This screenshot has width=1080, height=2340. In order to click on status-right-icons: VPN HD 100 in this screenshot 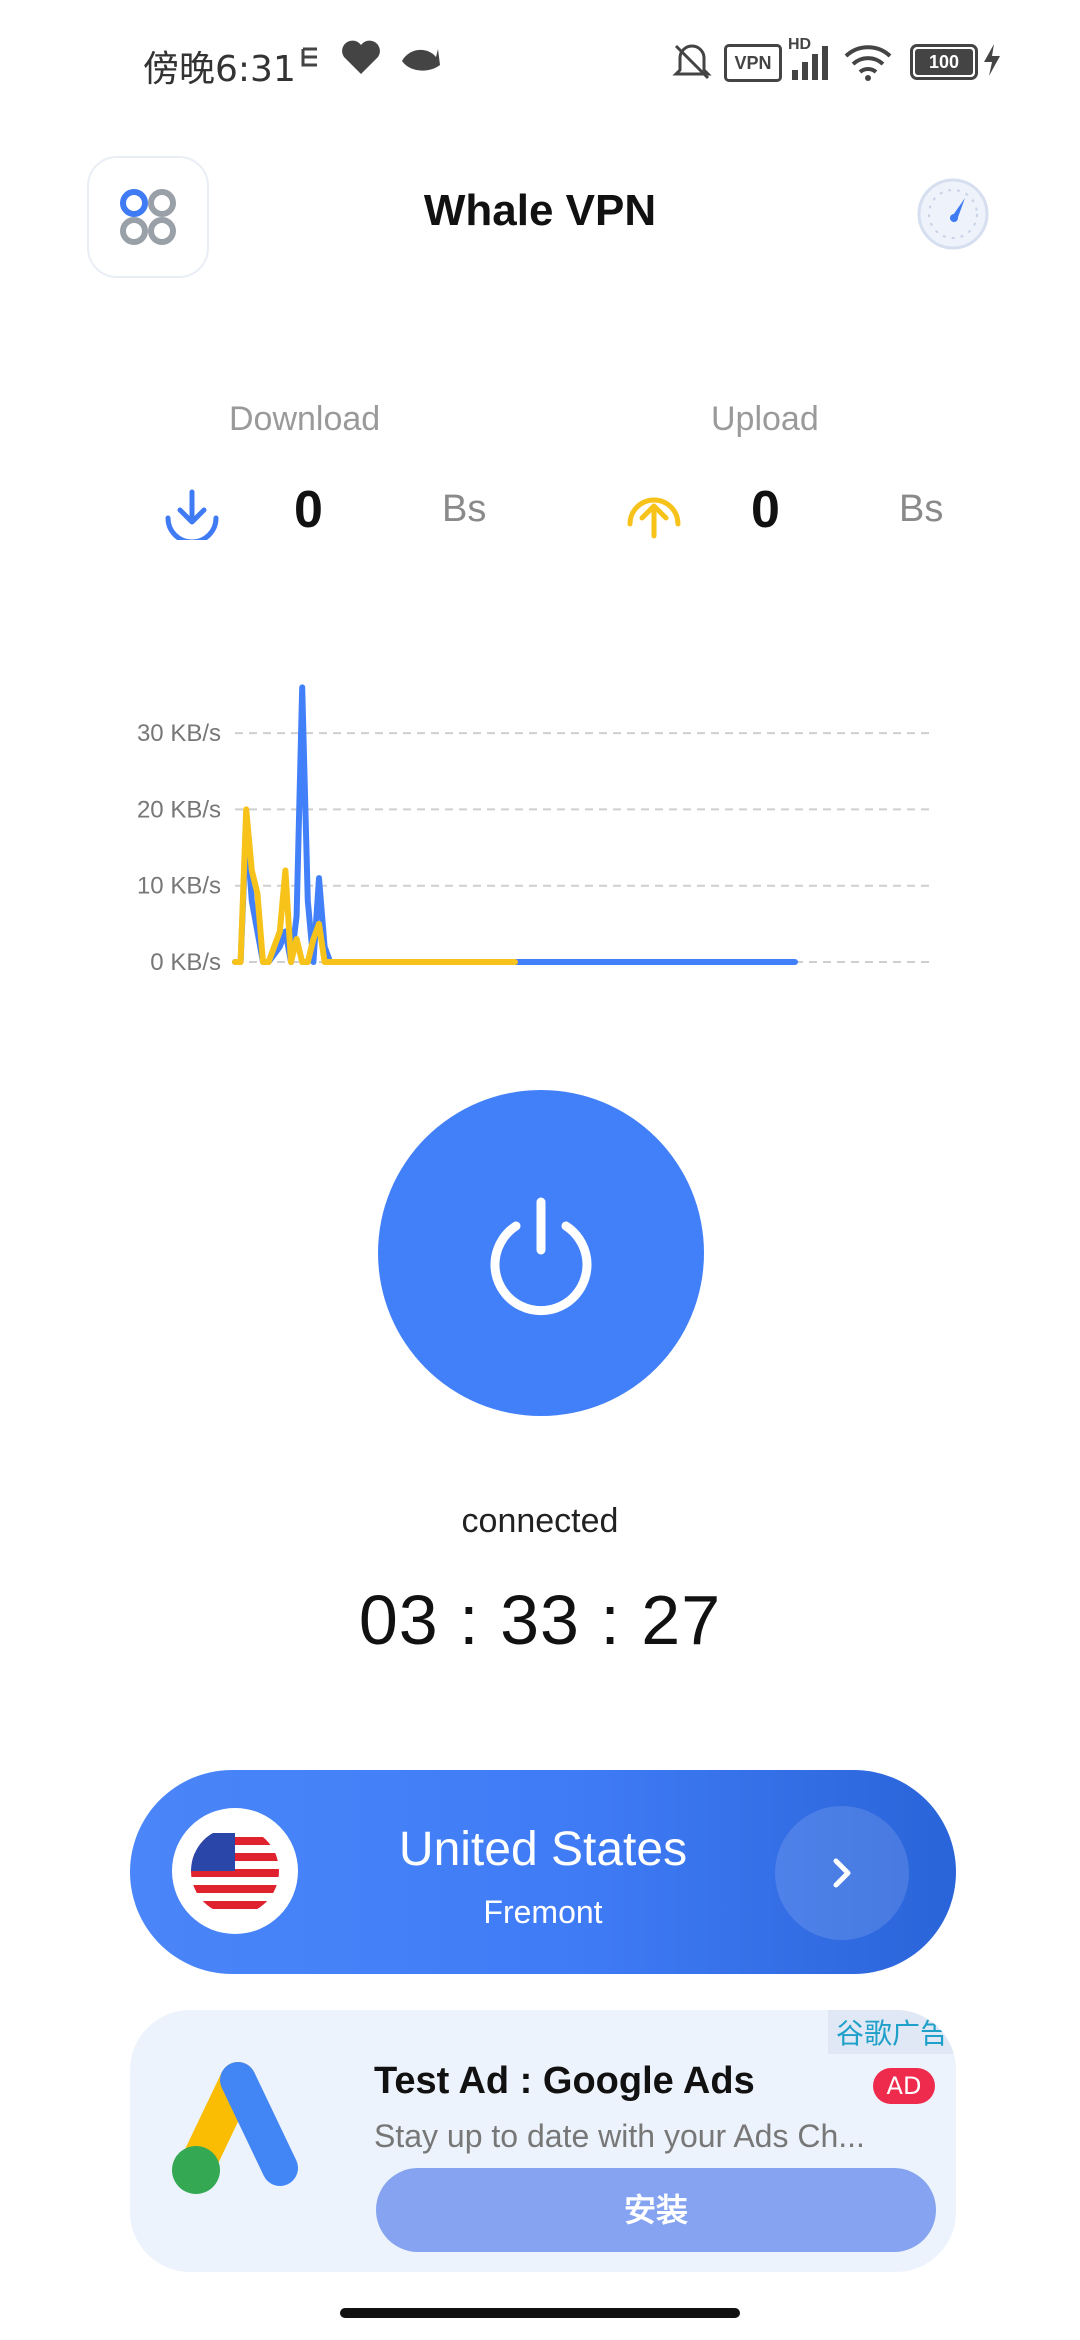, I will do `click(870, 62)`.